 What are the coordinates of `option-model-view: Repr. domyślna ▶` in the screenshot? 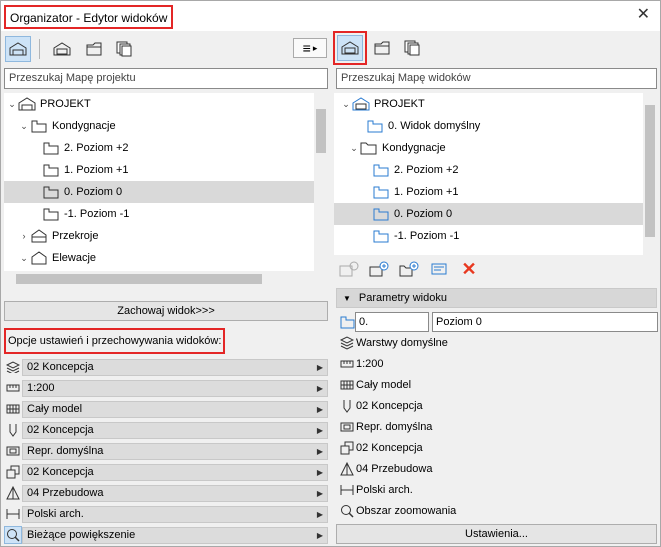 It's located at (166, 451).